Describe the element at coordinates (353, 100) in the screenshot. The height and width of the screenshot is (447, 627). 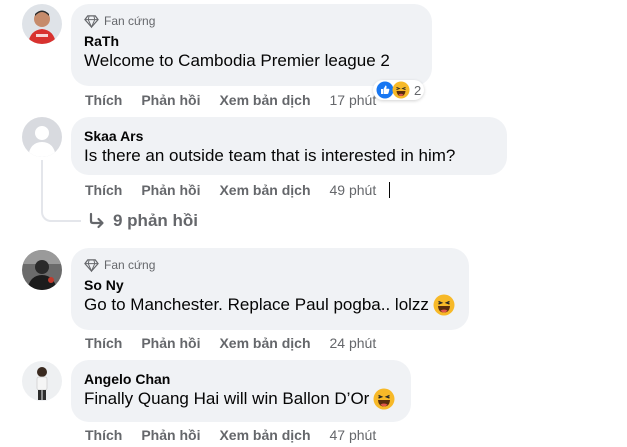
I see `timestamp: 17 phút` at that location.